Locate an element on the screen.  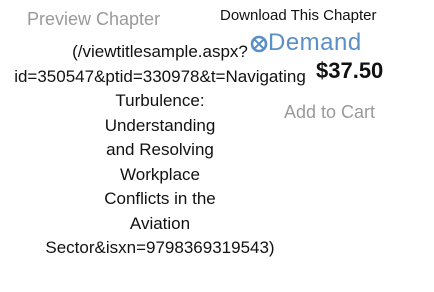
url-line: id=350547&ptid=330978&t=Navigating is located at coordinates (160, 76).